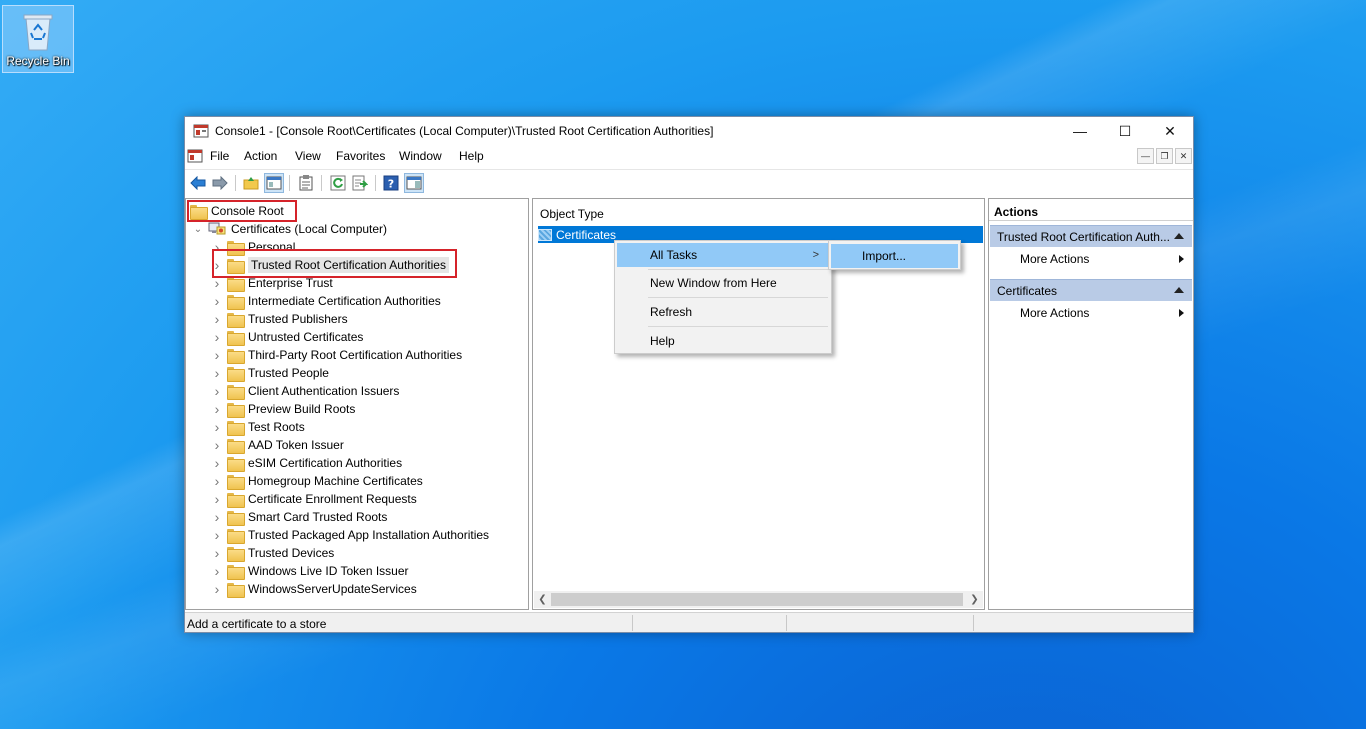 The width and height of the screenshot is (1366, 729). I want to click on tree-node-untrusted-certificates: › Untrusted Certificates, so click(287, 337).